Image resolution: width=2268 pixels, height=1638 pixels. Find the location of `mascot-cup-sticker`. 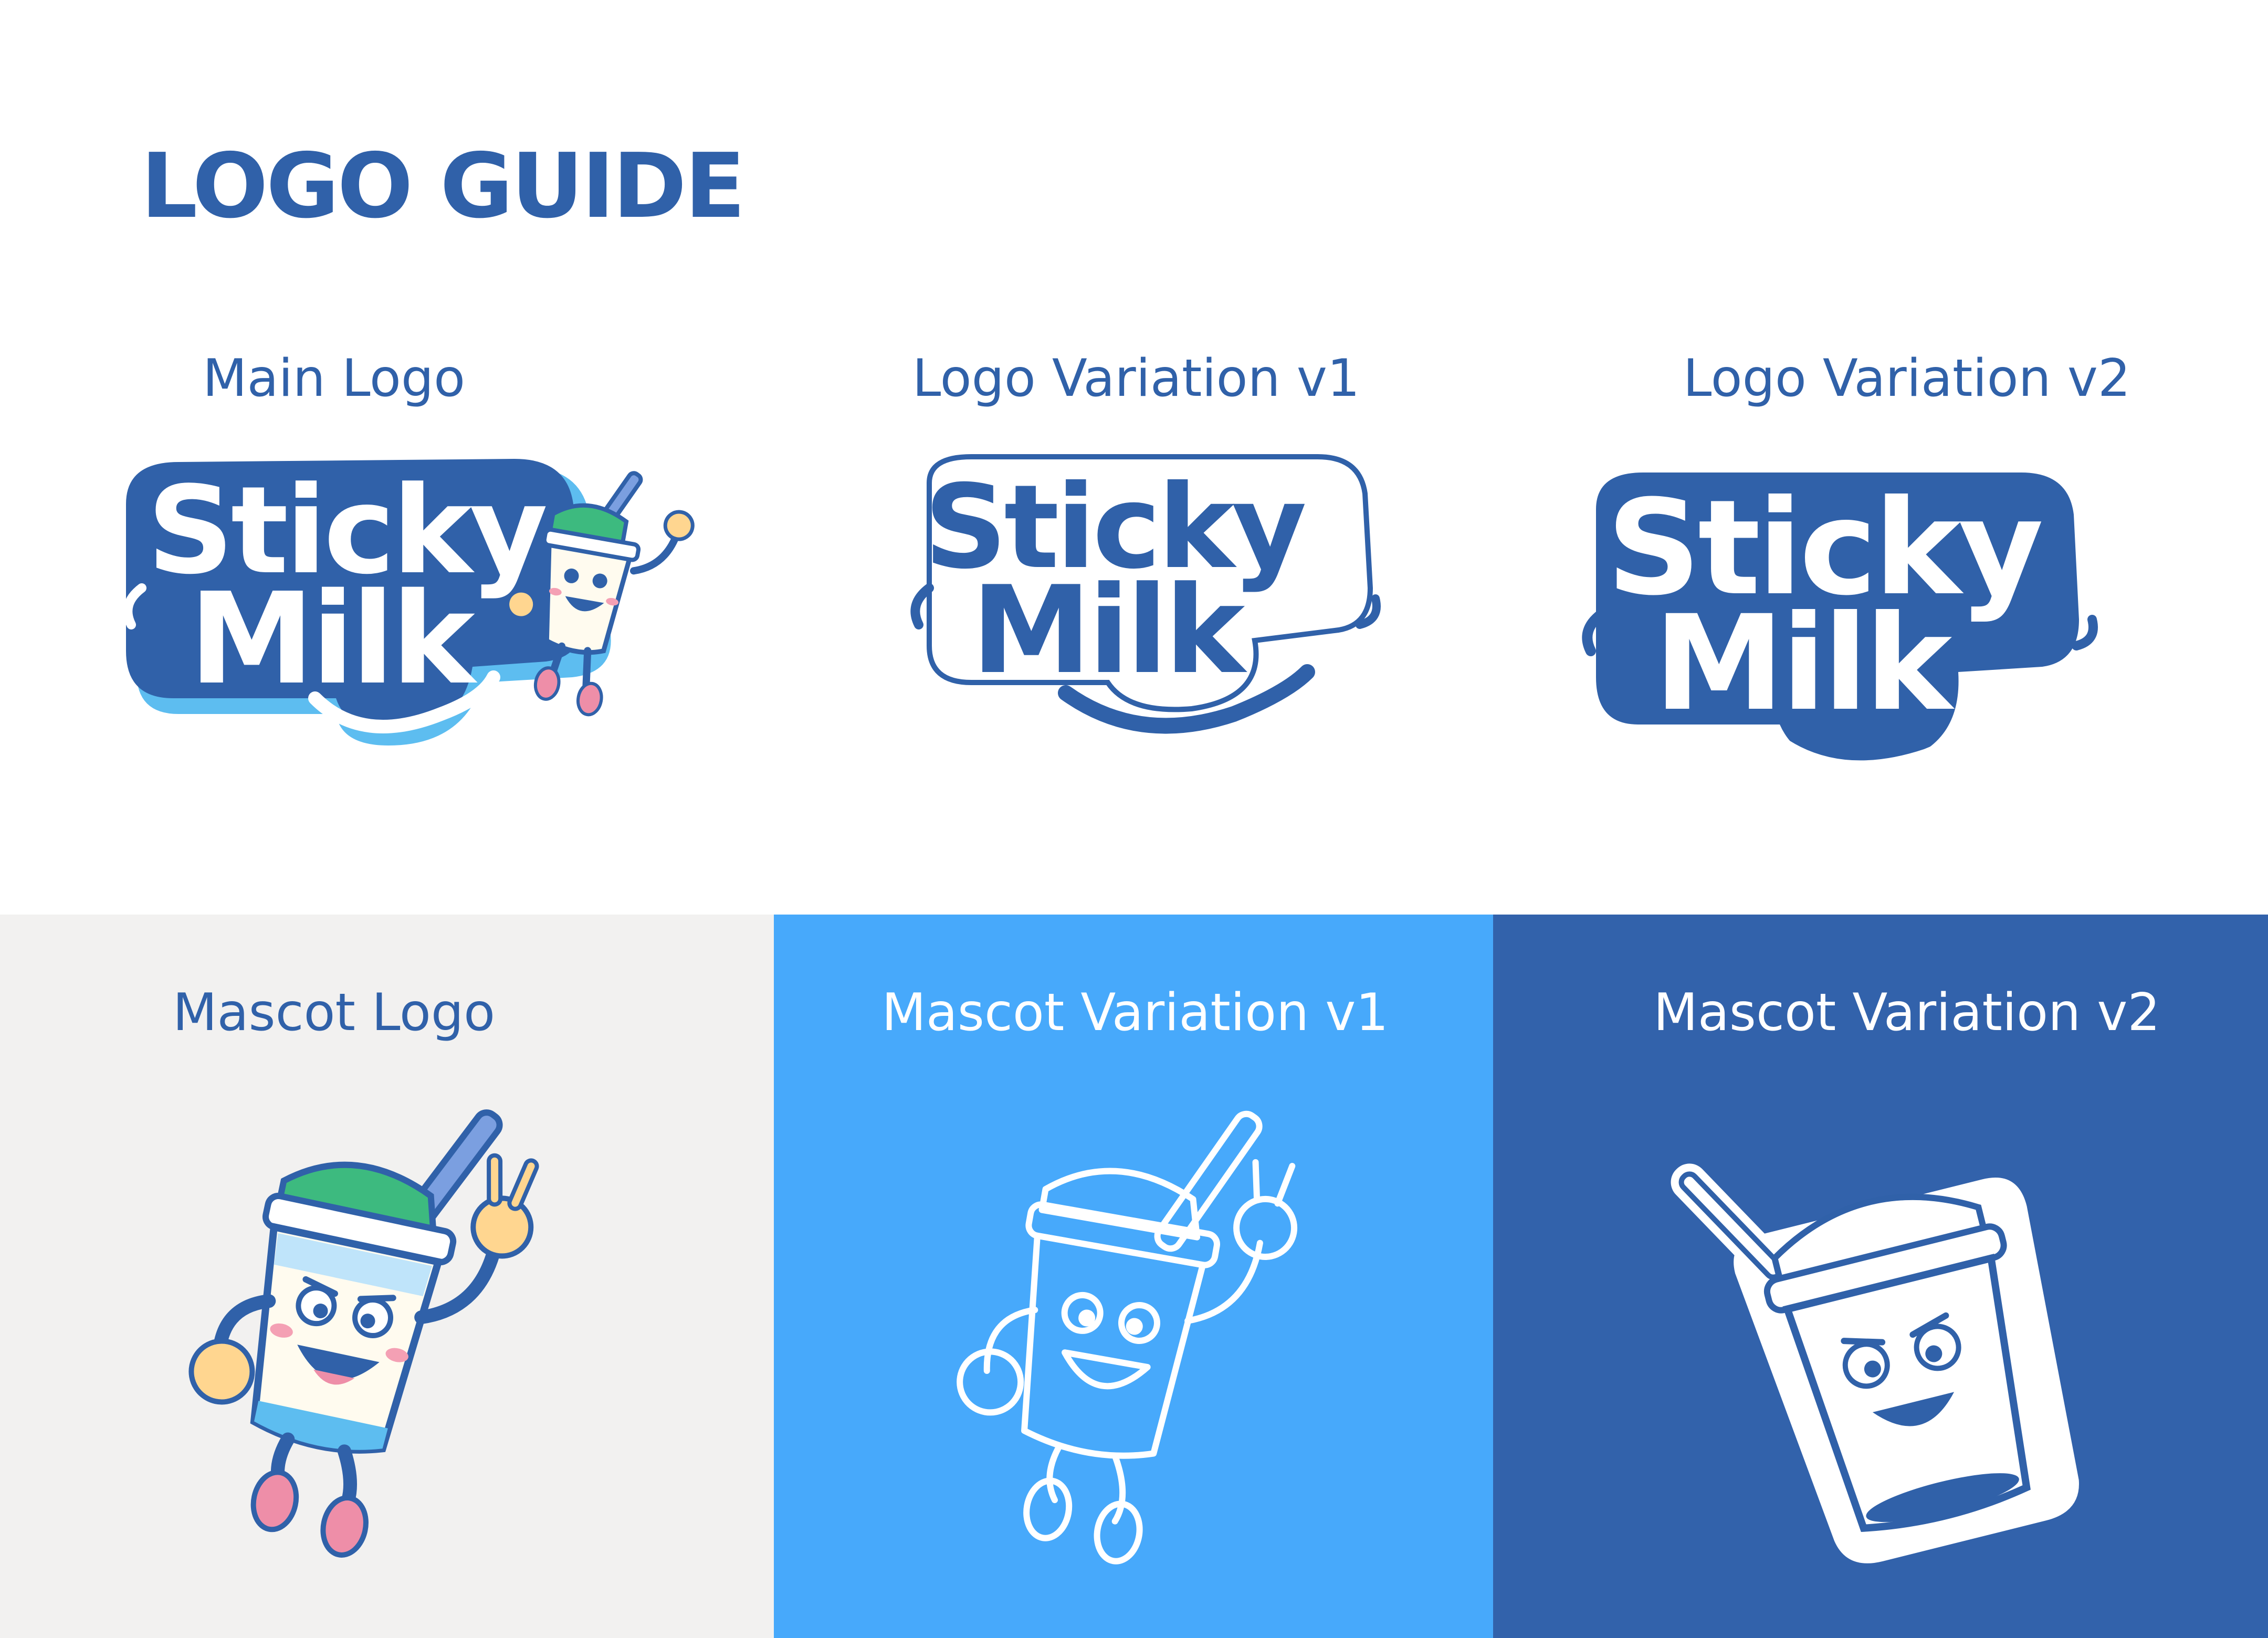

mascot-cup-sticker is located at coordinates (1875, 1363).